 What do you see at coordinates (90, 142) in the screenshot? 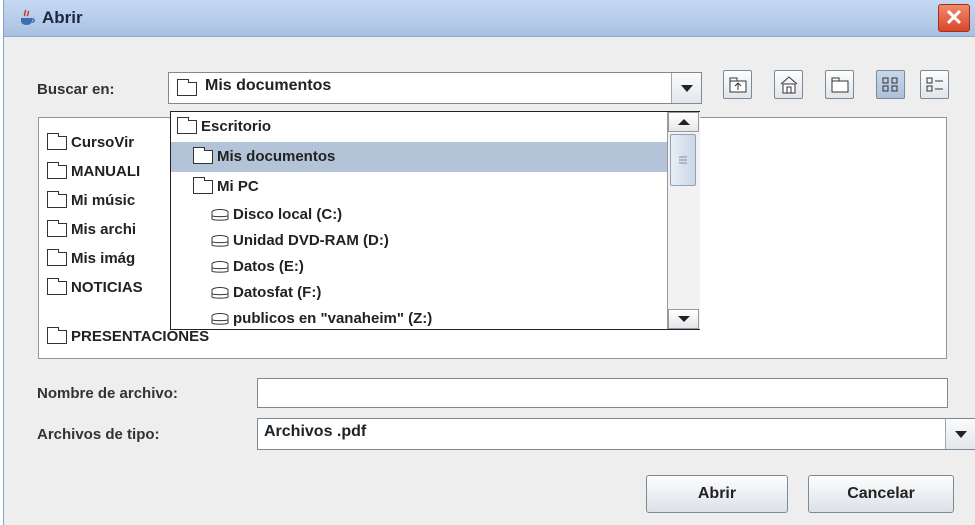
I see `list-item: CursoVir` at bounding box center [90, 142].